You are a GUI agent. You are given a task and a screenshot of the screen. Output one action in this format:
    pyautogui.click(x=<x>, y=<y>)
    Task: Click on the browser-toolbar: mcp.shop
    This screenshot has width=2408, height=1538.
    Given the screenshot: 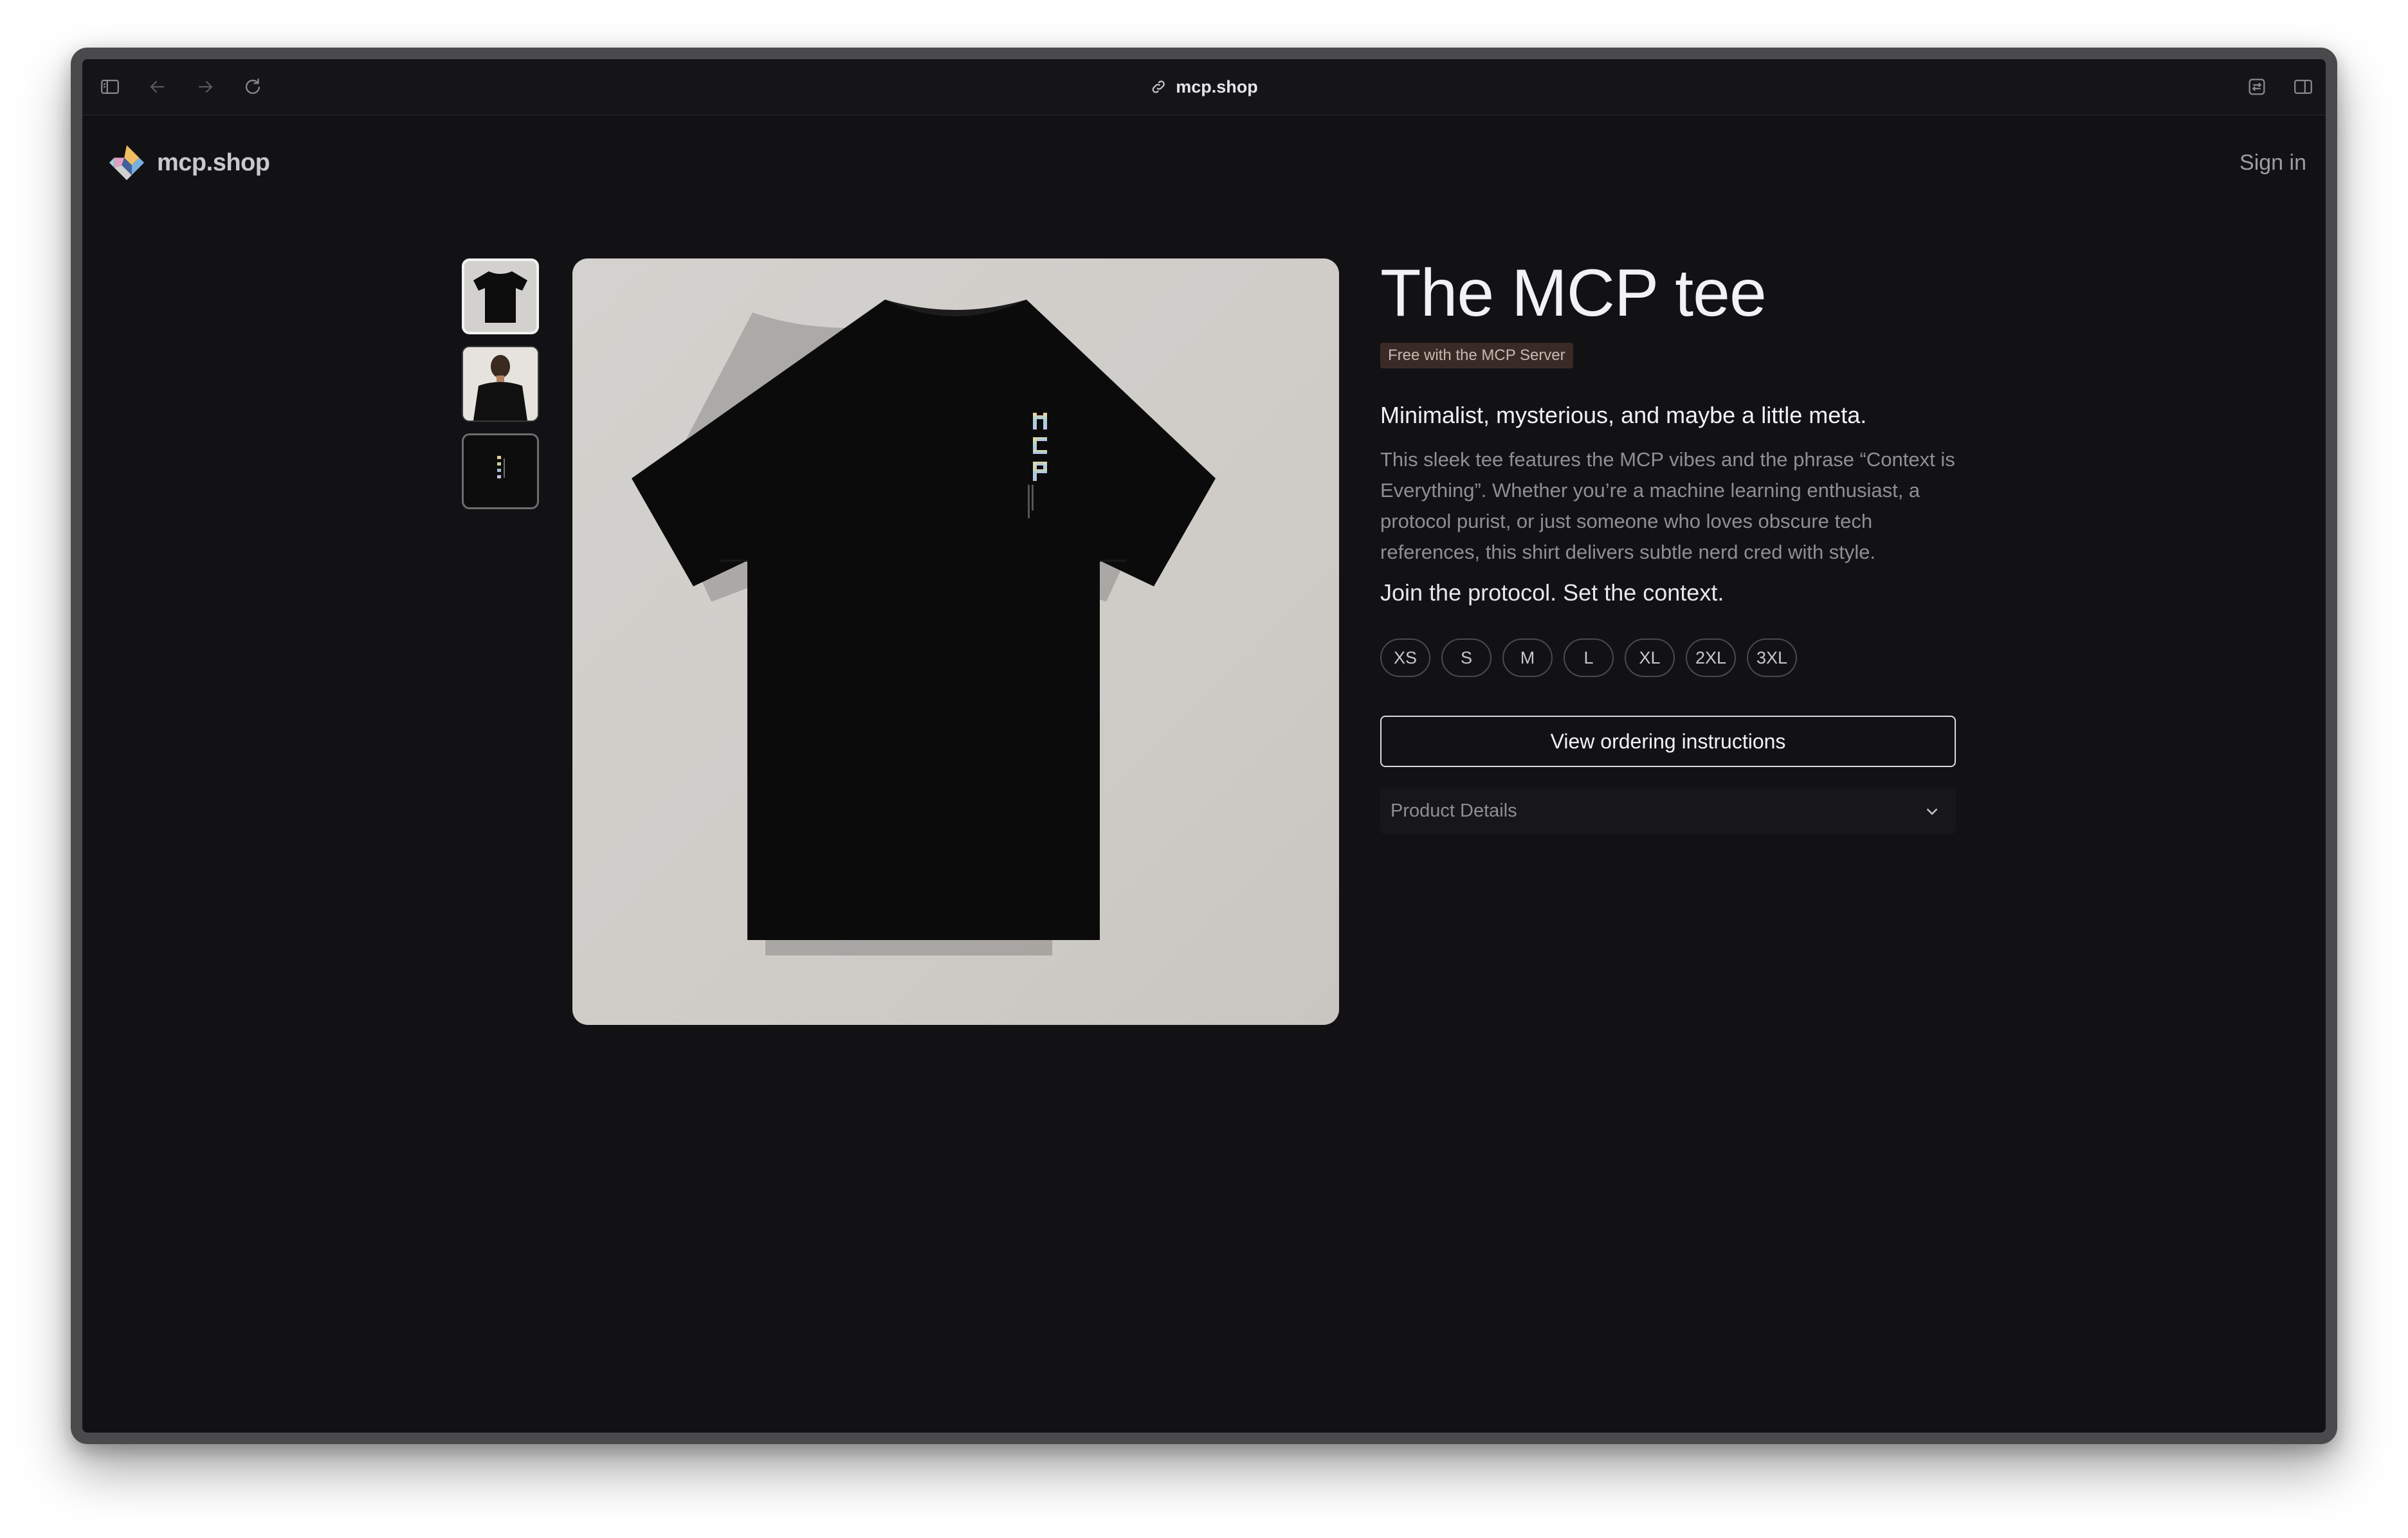 What is the action you would take?
    pyautogui.click(x=1204, y=87)
    